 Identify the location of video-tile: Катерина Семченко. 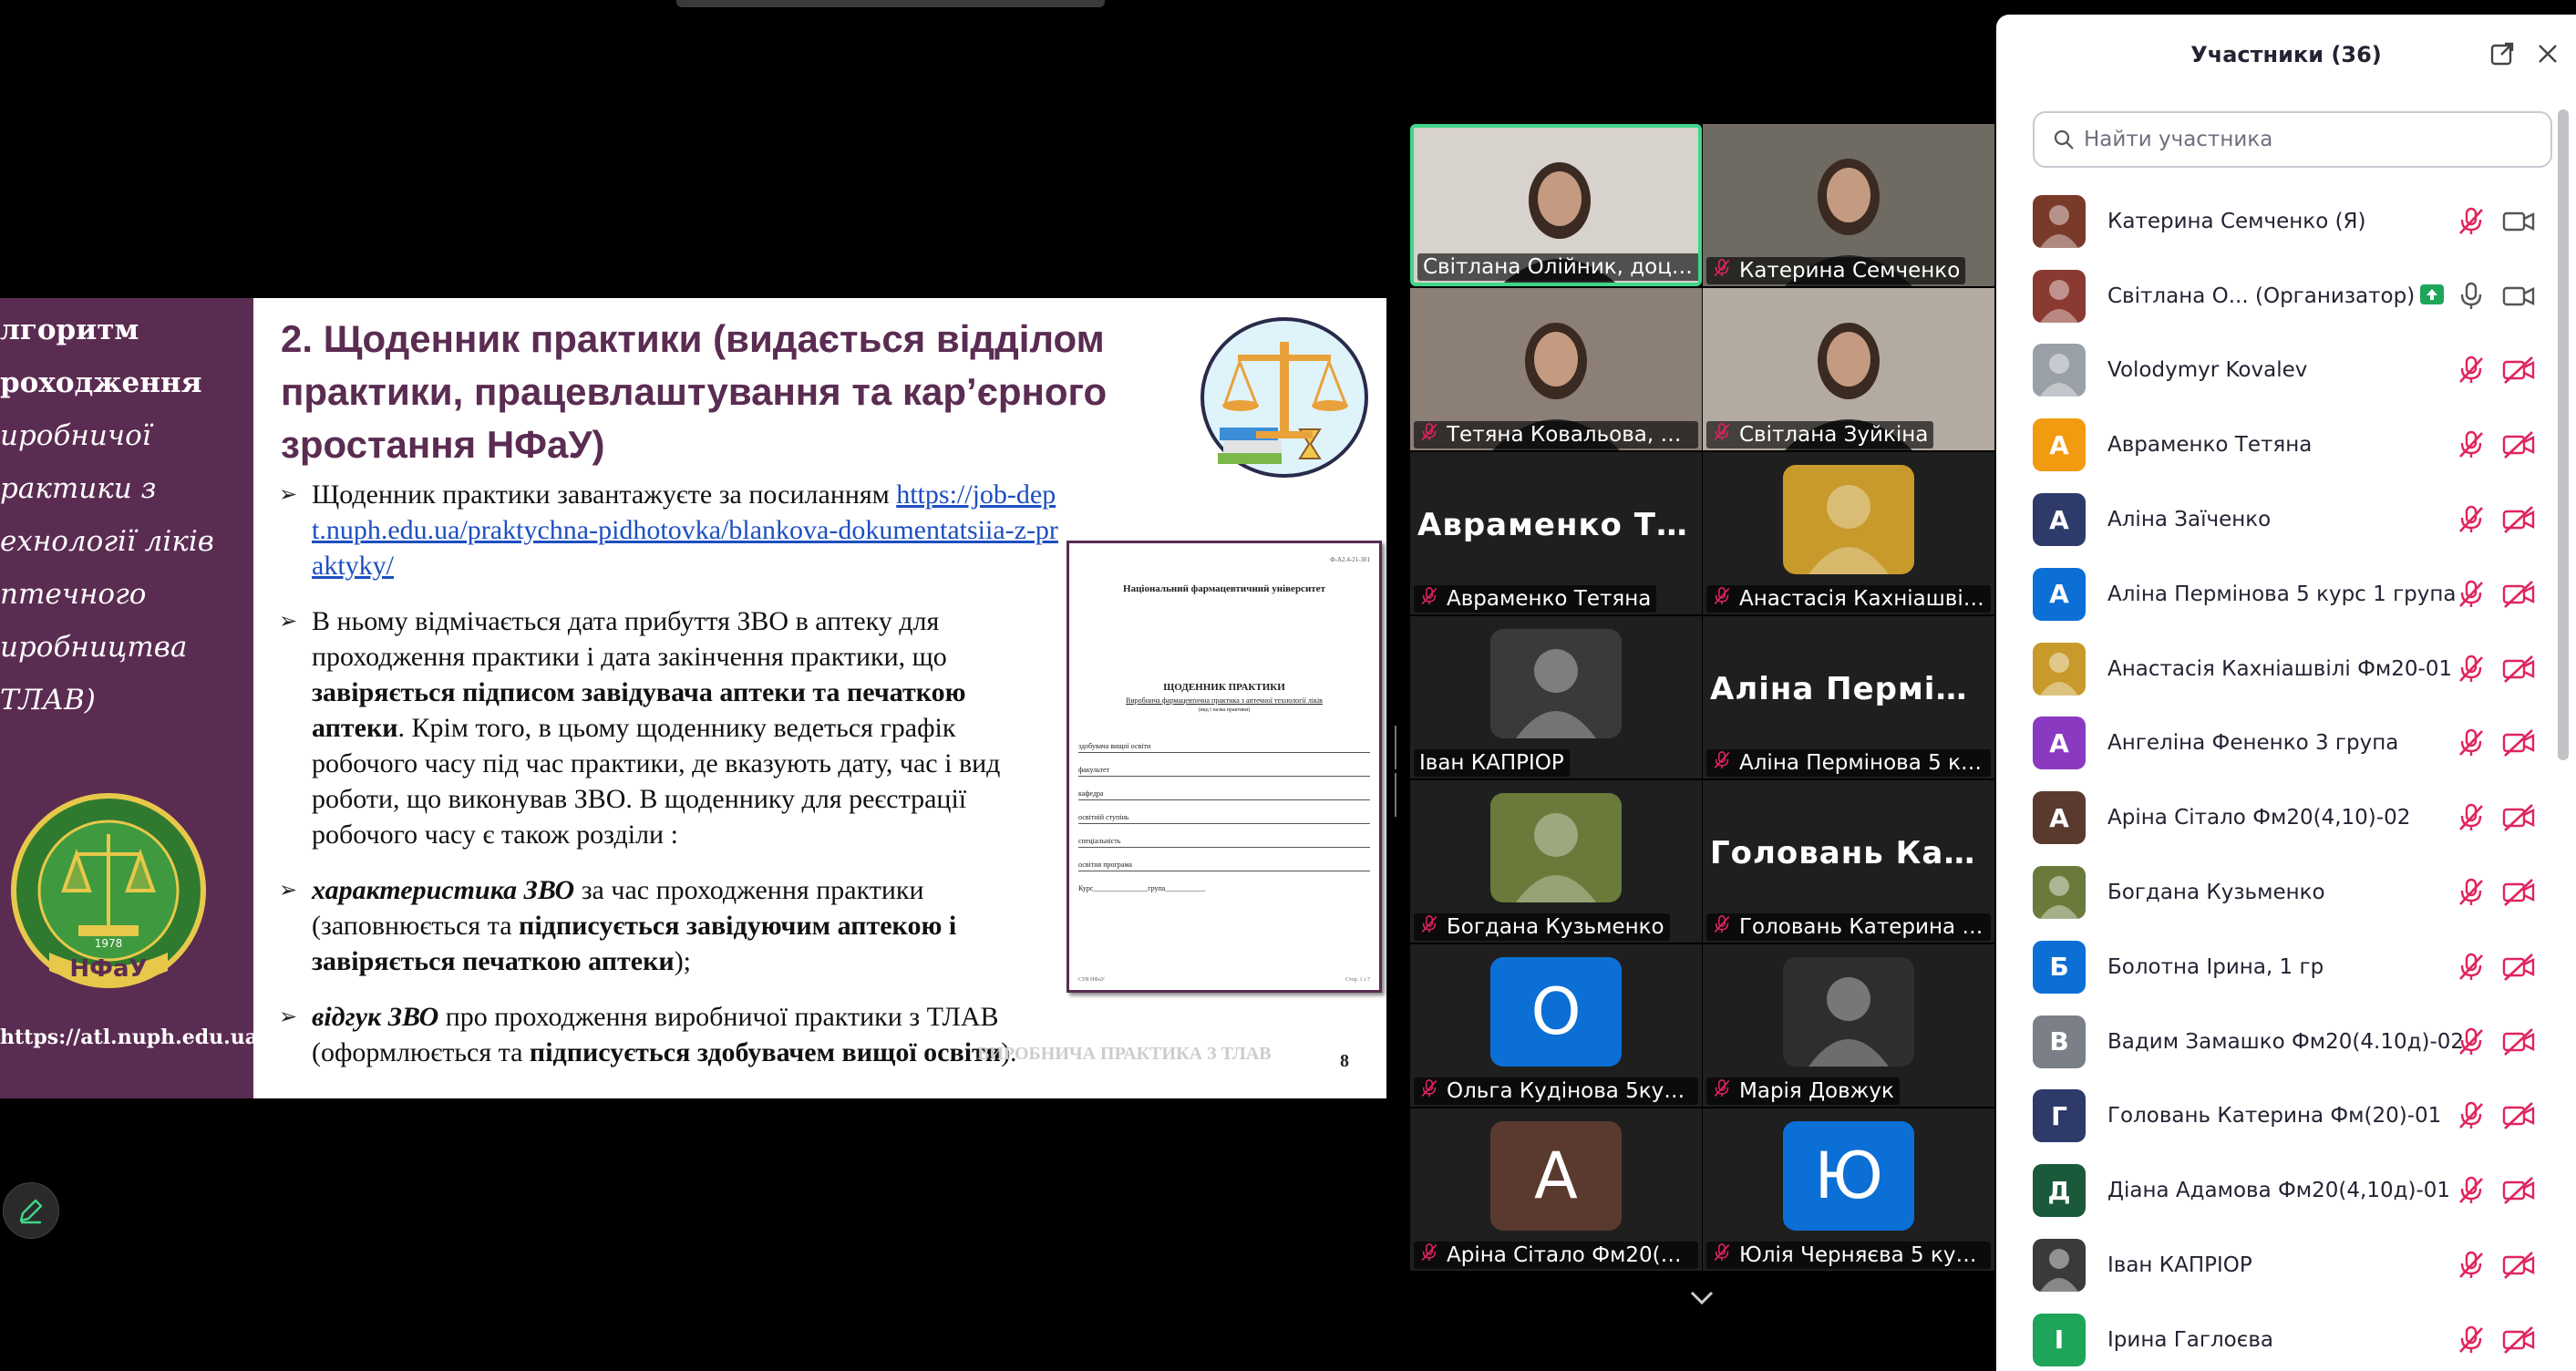
(1848, 205).